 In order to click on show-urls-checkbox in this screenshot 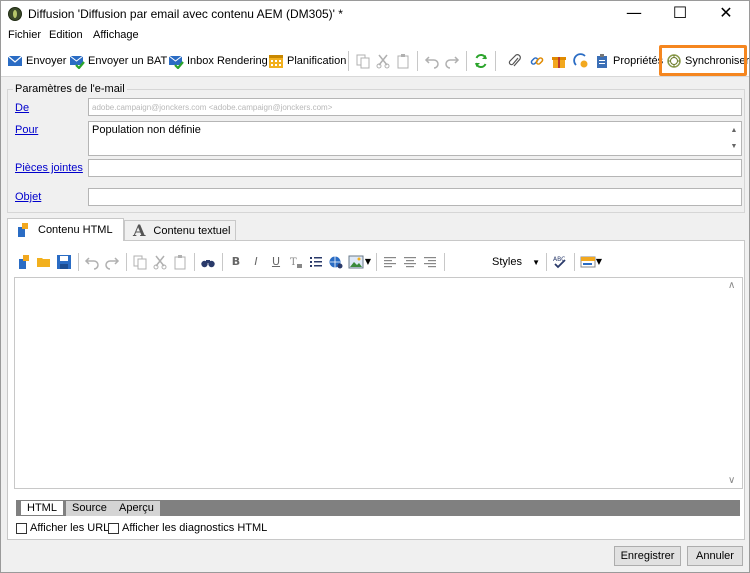, I will do `click(21, 528)`.